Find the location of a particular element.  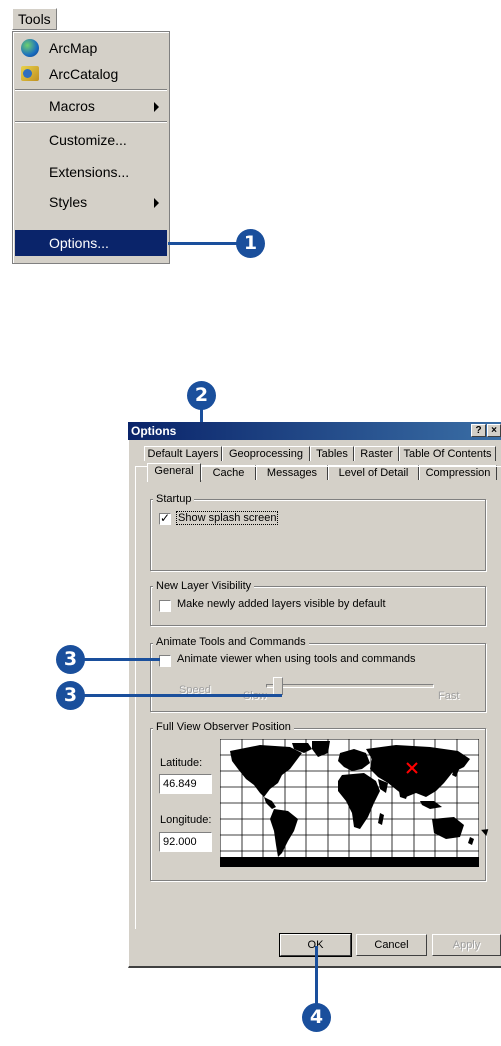

speed-slider-thumb is located at coordinates (277, 686).